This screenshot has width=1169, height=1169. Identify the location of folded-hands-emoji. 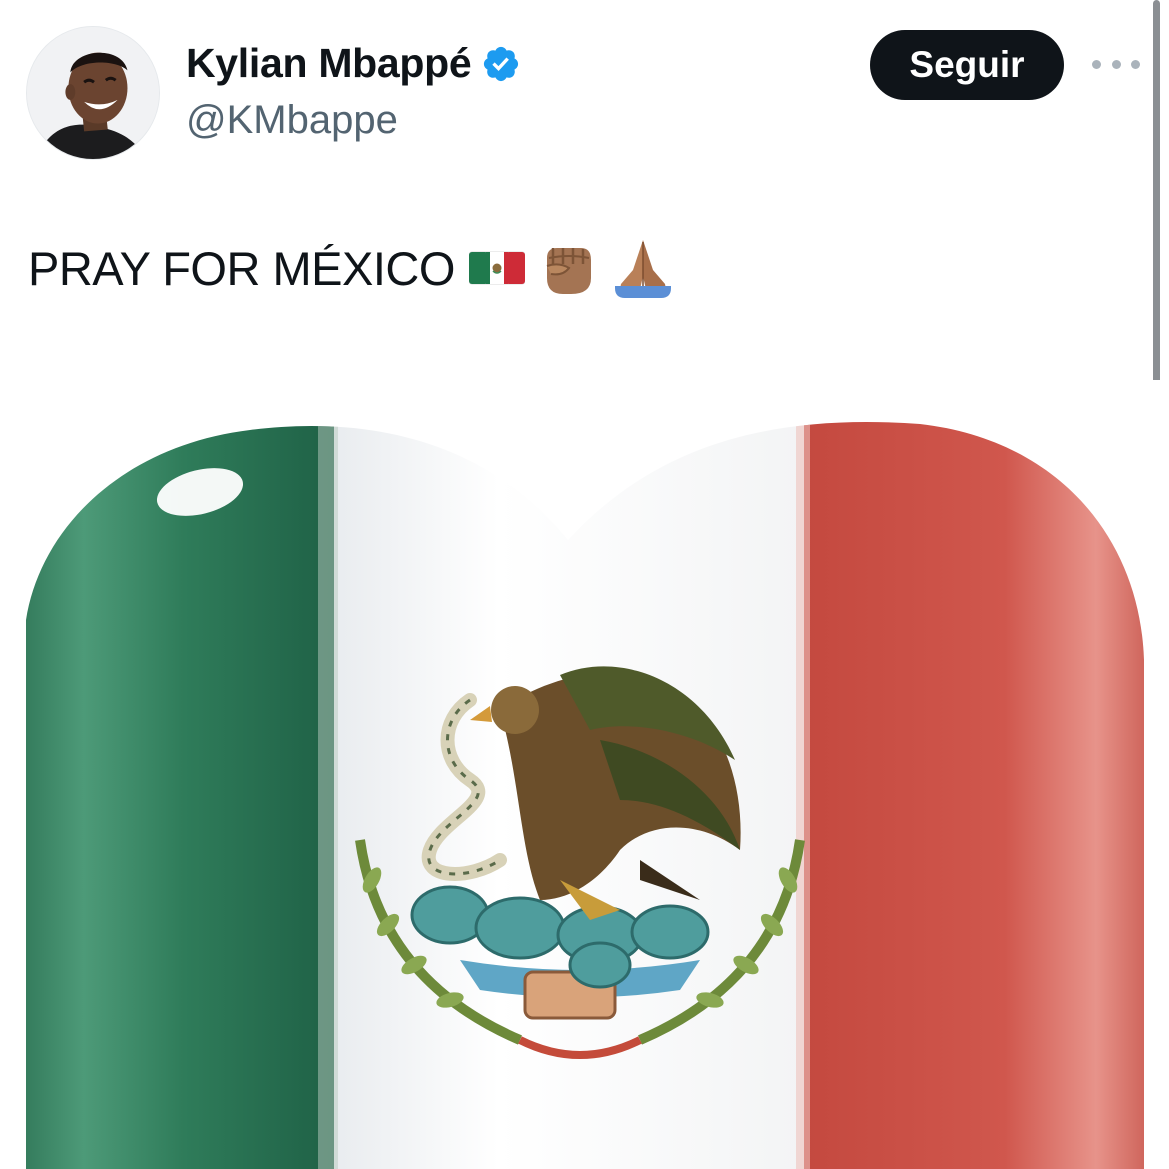
(643, 268).